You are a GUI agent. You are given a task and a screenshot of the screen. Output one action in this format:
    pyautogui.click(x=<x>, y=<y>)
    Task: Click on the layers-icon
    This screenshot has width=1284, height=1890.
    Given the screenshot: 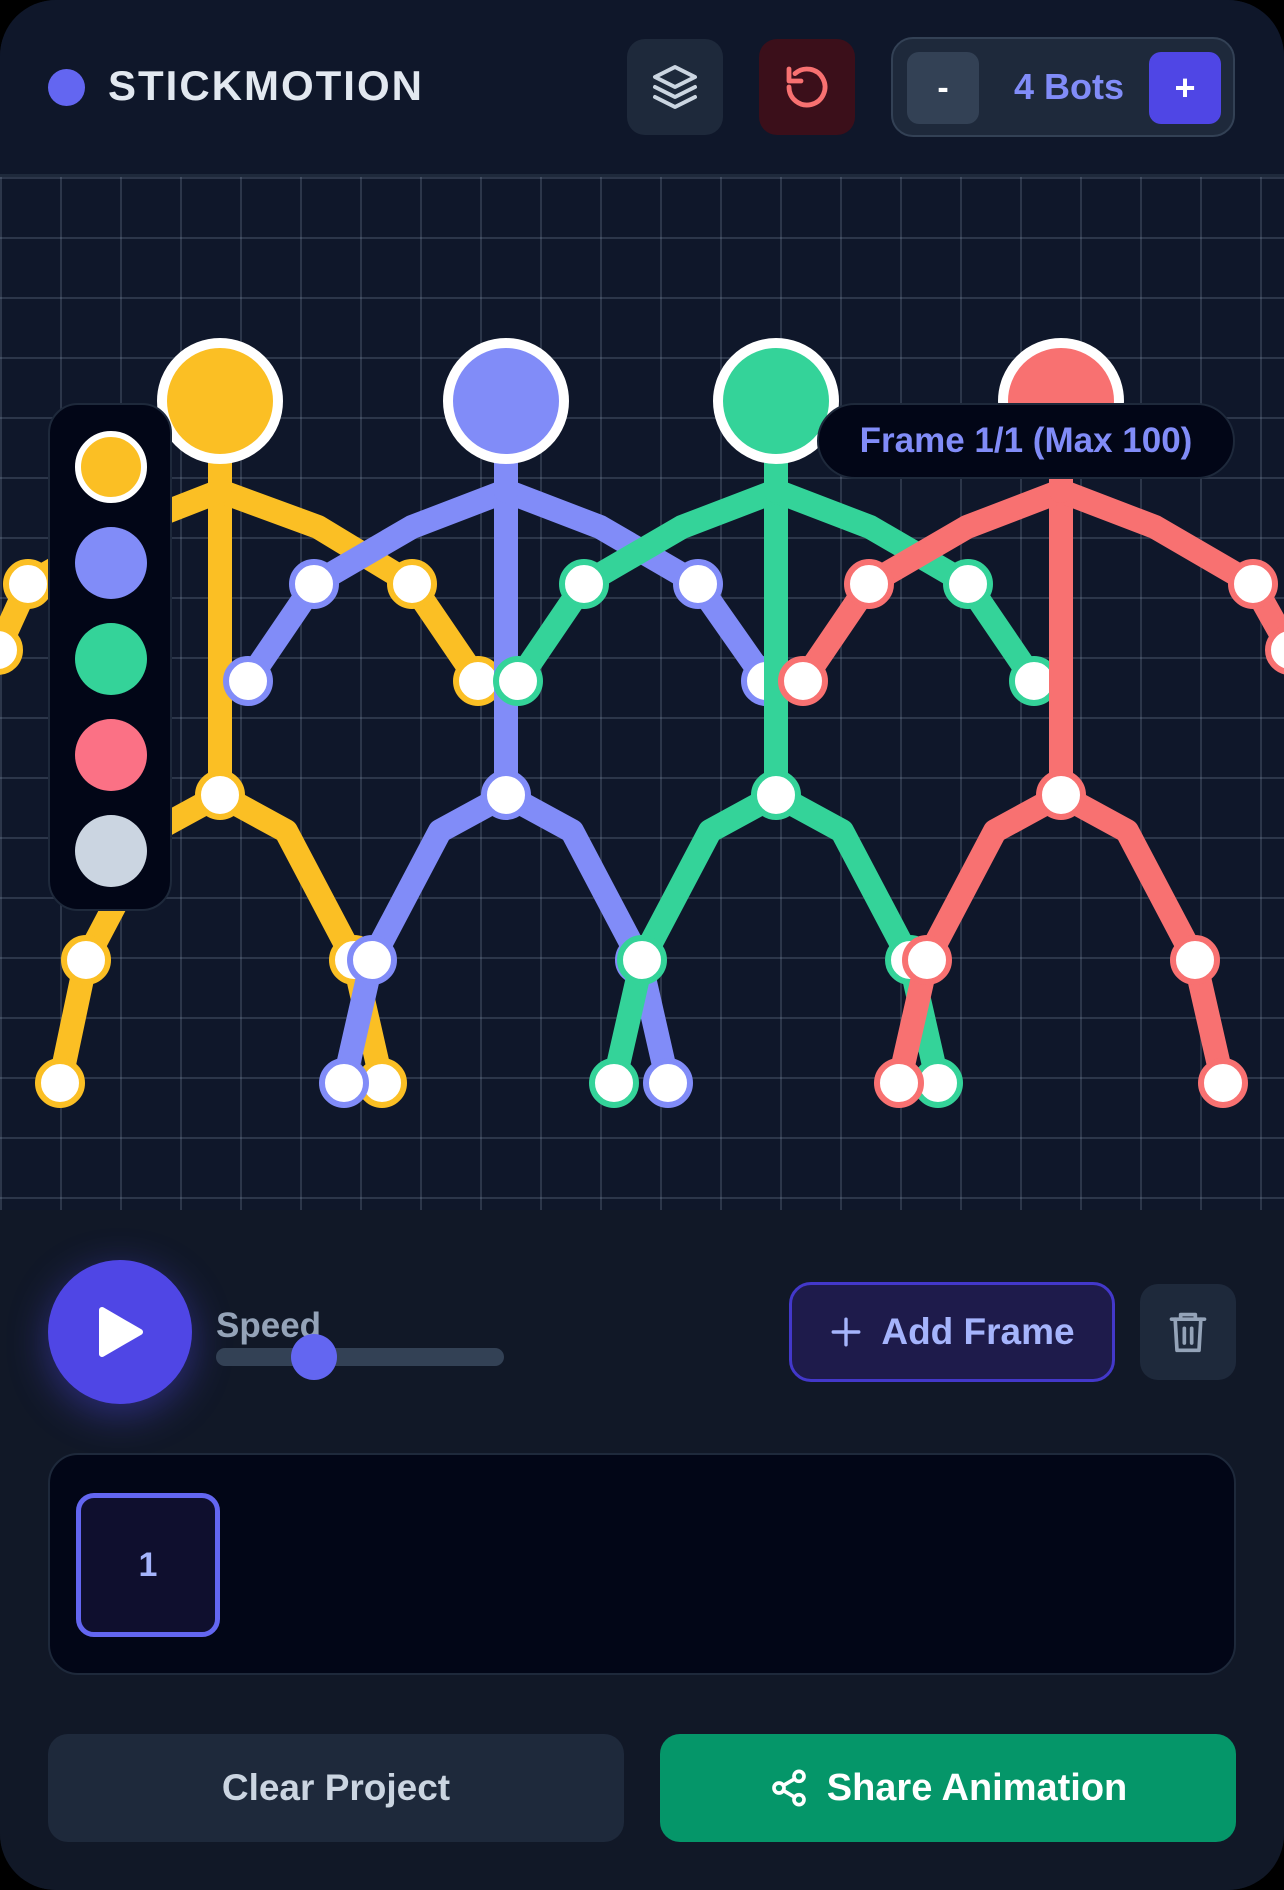 What is the action you would take?
    pyautogui.click(x=675, y=87)
    